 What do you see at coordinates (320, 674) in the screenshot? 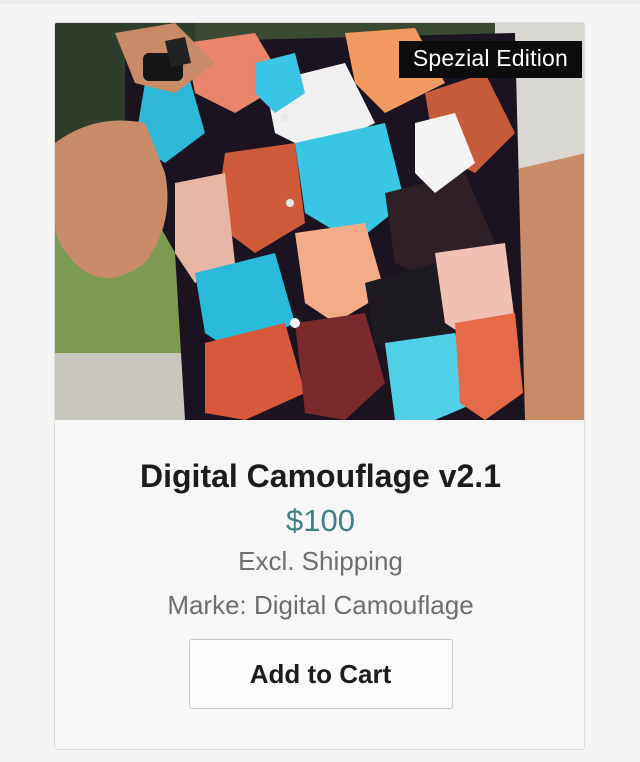
I see `add-to-cart-button: Add to Cart` at bounding box center [320, 674].